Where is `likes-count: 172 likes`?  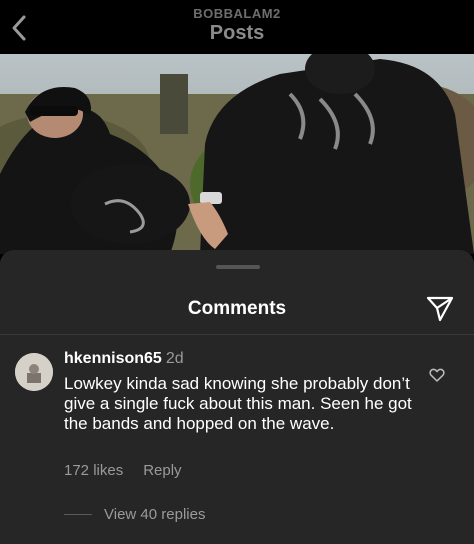
likes-count: 172 likes is located at coordinates (93, 470).